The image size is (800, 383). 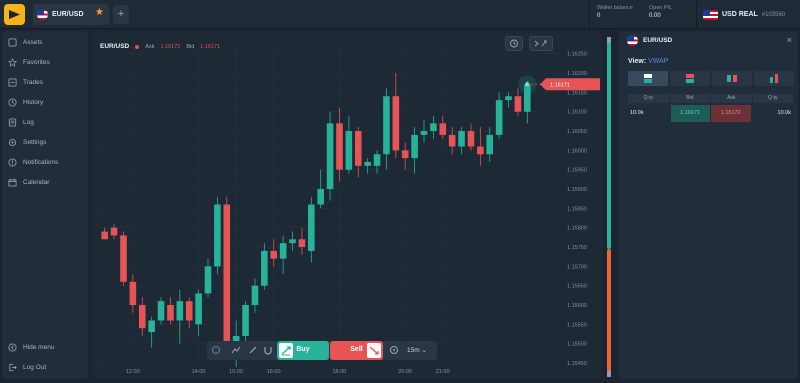 I want to click on target-icon, so click(x=394, y=350).